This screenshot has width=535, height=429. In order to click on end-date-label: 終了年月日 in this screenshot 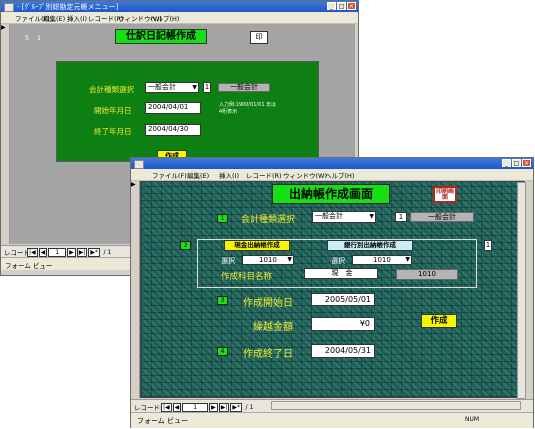, I will do `click(113, 131)`.